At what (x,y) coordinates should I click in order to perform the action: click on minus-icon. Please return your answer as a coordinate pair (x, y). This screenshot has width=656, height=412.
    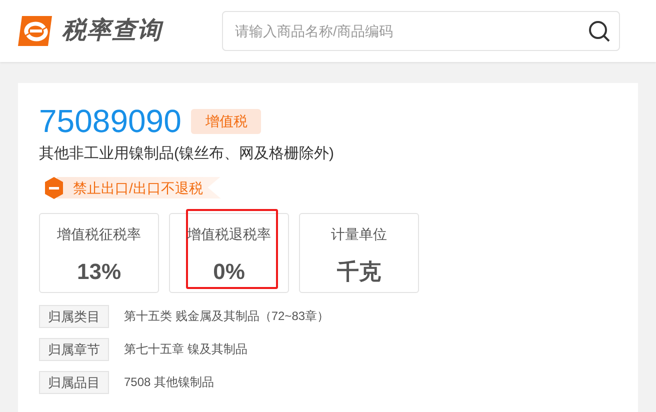
    Looking at the image, I should click on (54, 187).